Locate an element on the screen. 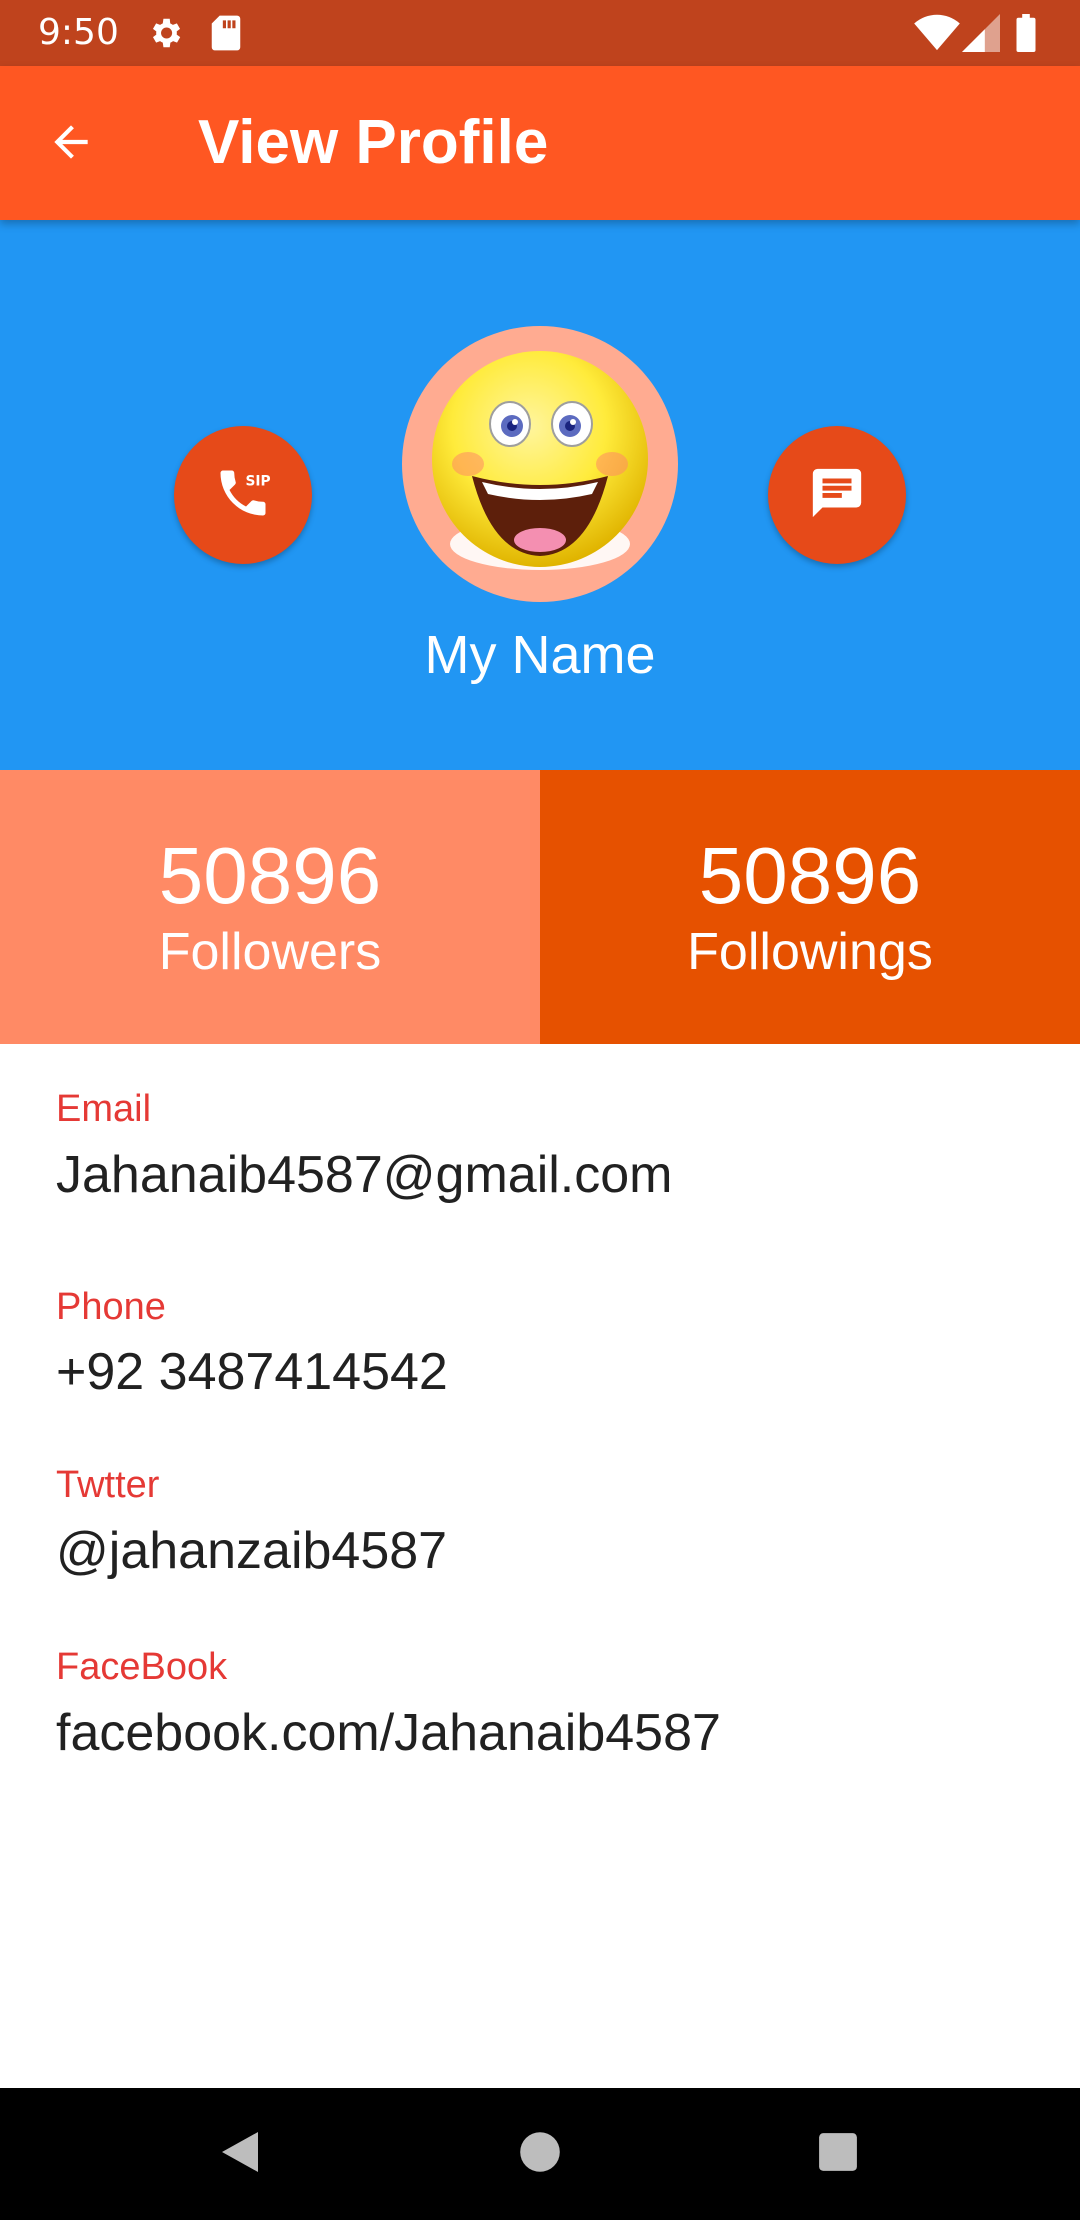  followings-stat: 50896 Followings is located at coordinates (810, 907).